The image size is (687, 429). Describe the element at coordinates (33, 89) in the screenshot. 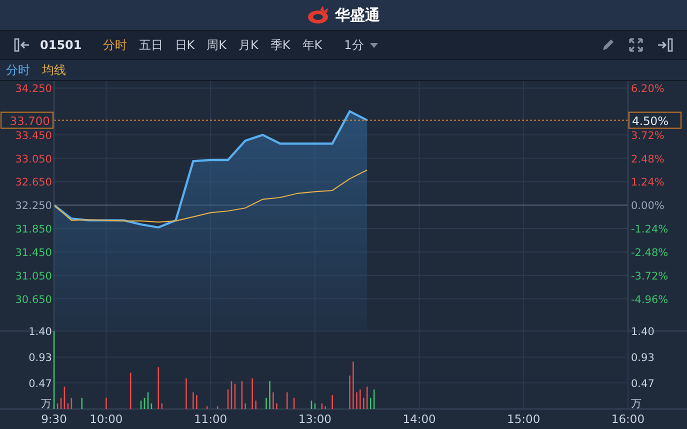

I see `price-axis-label: 34.250` at that location.